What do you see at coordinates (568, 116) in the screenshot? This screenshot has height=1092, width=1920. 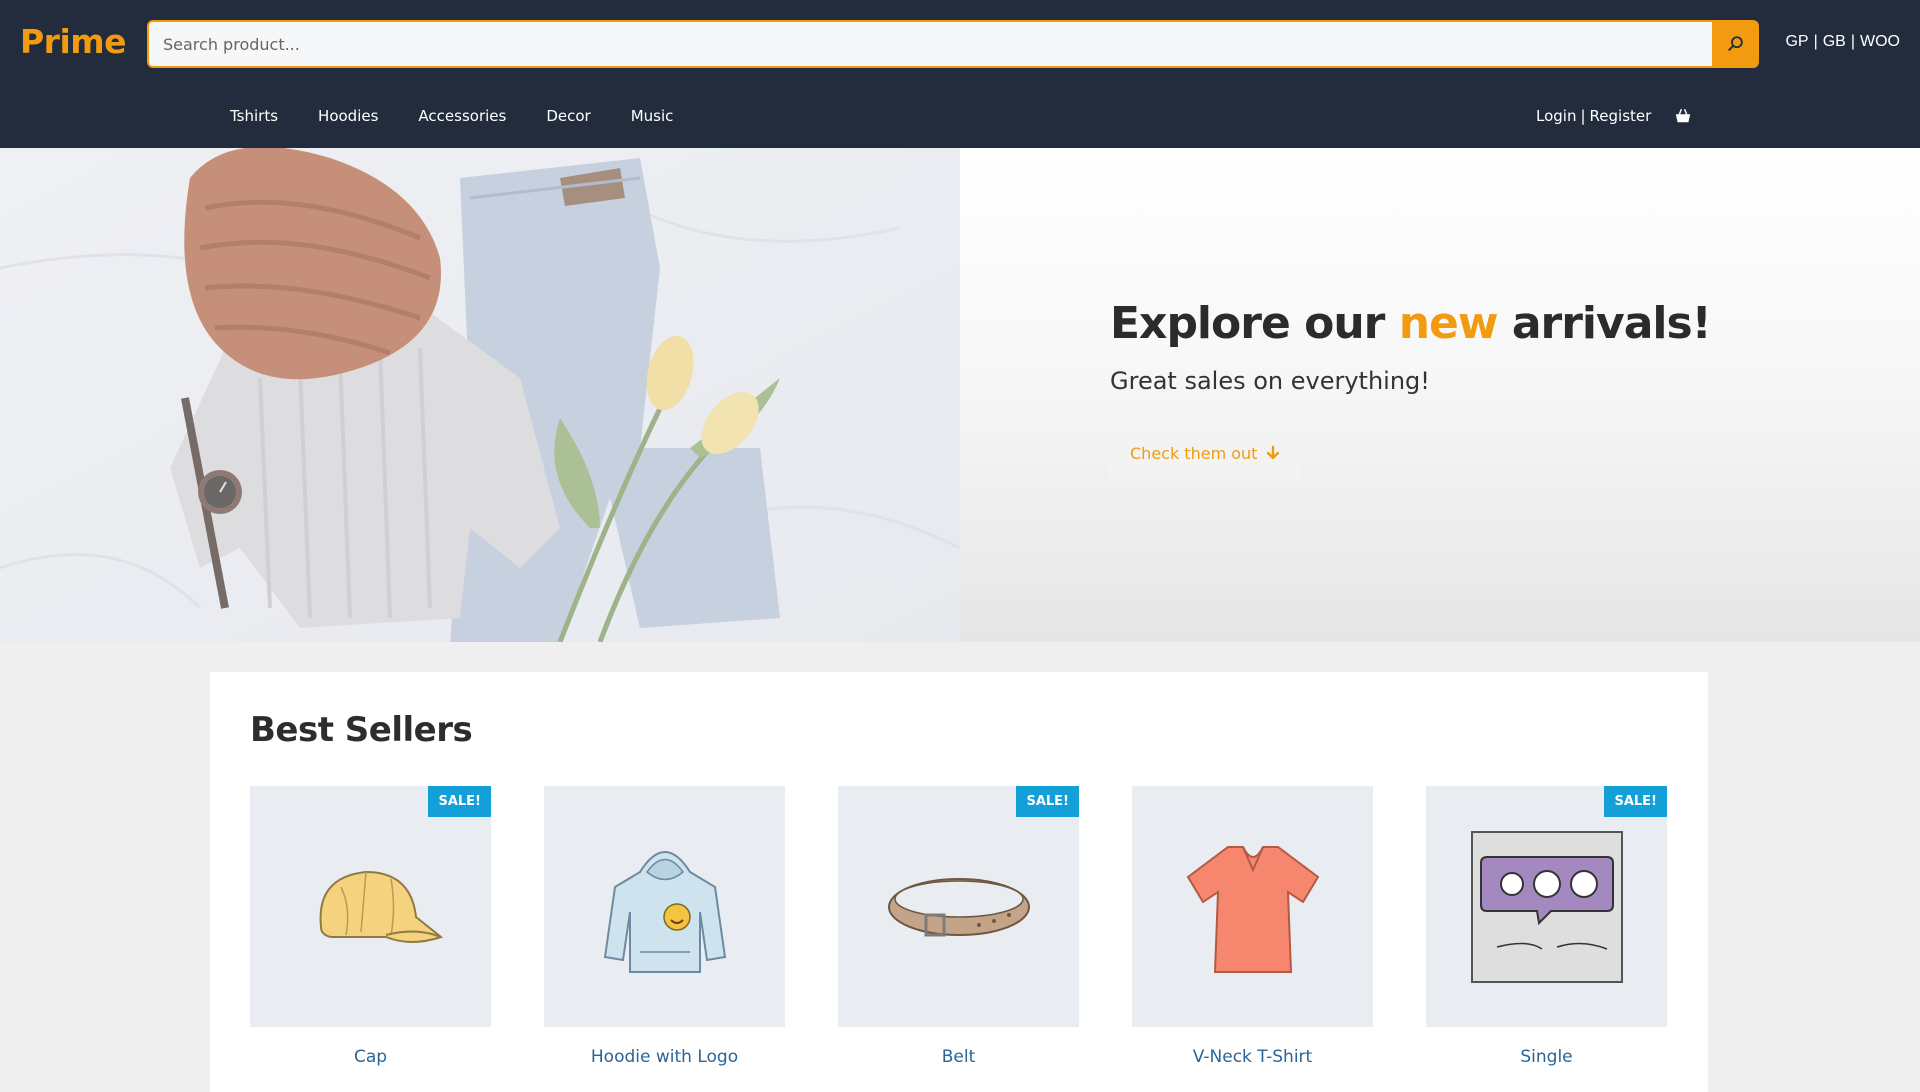 I see `nav-item-decor: Decor` at bounding box center [568, 116].